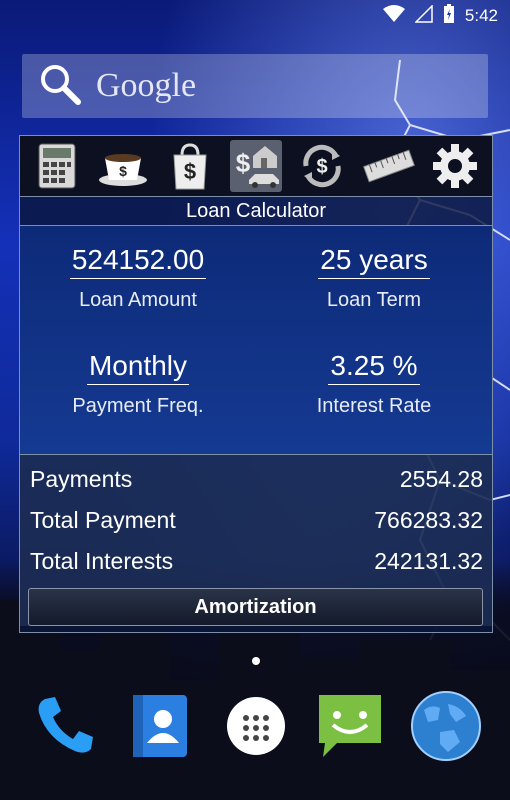 This screenshot has height=800, width=510. Describe the element at coordinates (388, 166) in the screenshot. I see `ruler-icon` at that location.